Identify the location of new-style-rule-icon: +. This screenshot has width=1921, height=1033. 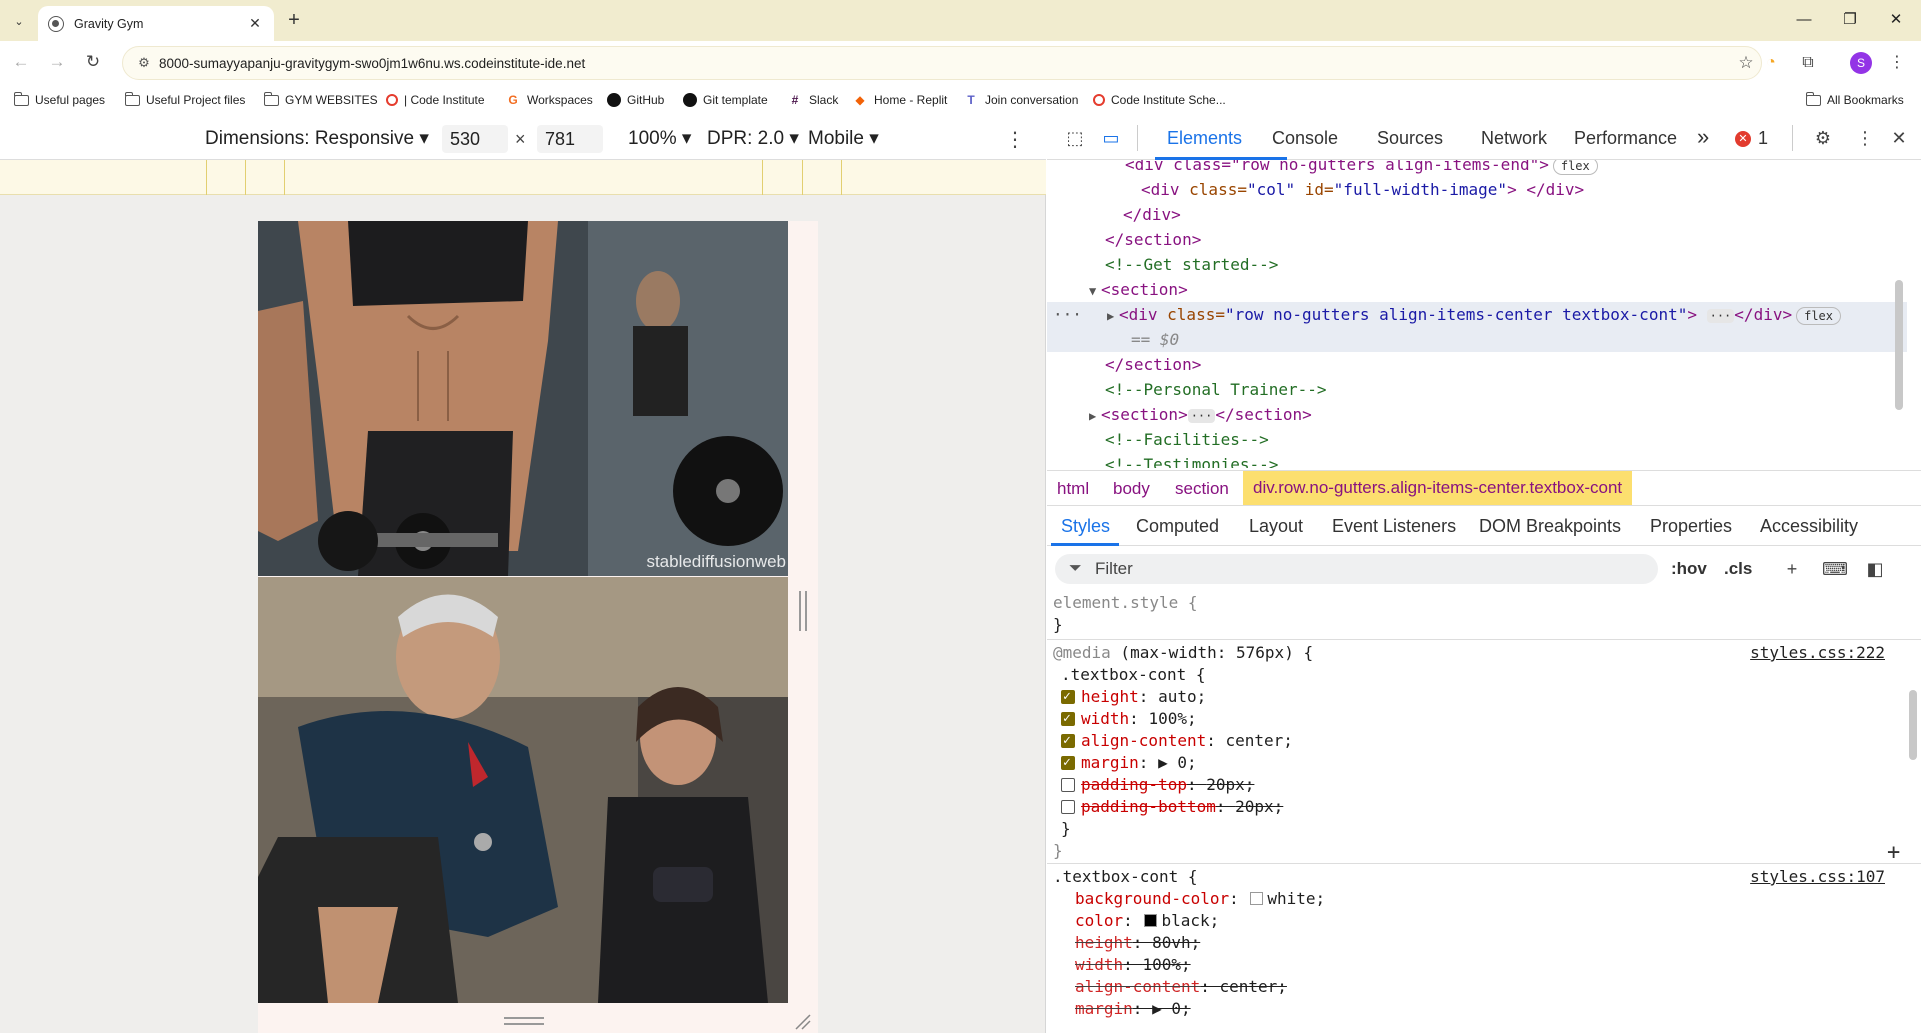
(1792, 570).